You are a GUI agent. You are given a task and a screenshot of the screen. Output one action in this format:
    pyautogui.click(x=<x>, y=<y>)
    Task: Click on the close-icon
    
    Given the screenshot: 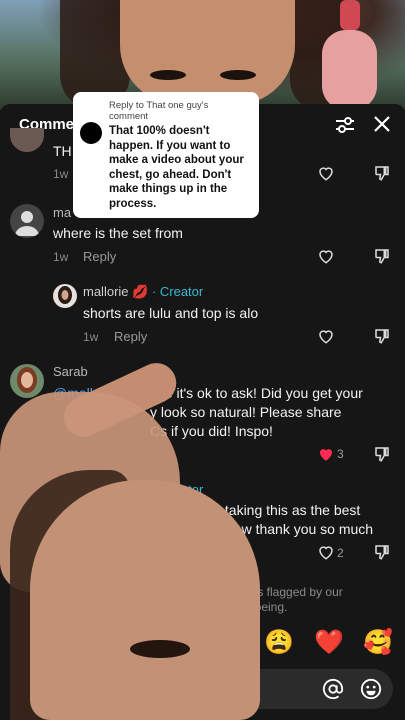 What is the action you would take?
    pyautogui.click(x=382, y=124)
    